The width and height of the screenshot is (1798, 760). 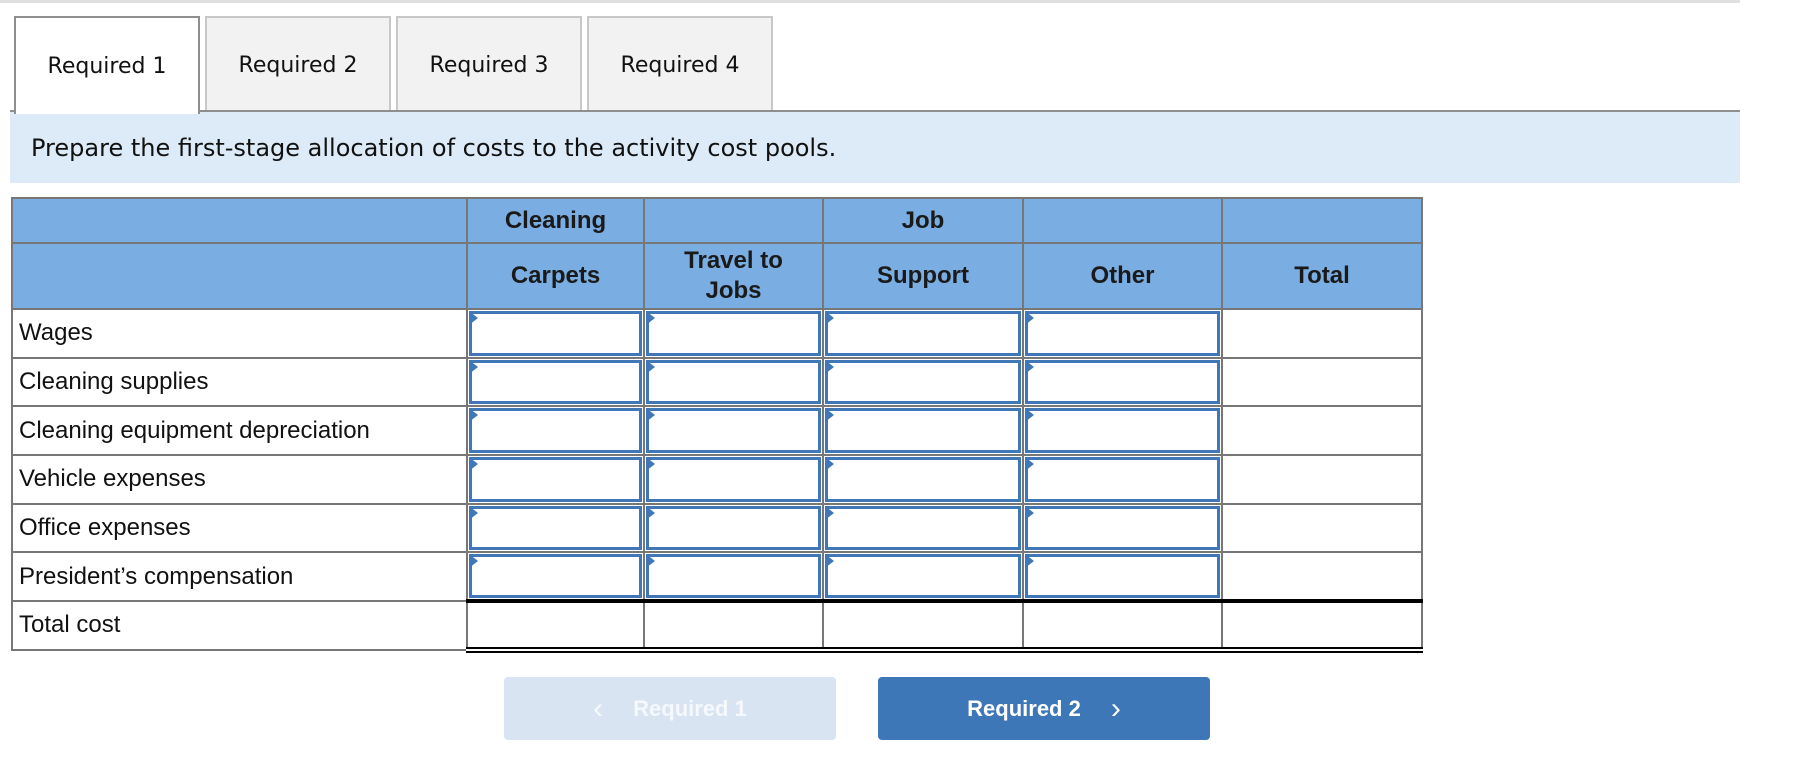 I want to click on total-cell-carpets, so click(x=555, y=626).